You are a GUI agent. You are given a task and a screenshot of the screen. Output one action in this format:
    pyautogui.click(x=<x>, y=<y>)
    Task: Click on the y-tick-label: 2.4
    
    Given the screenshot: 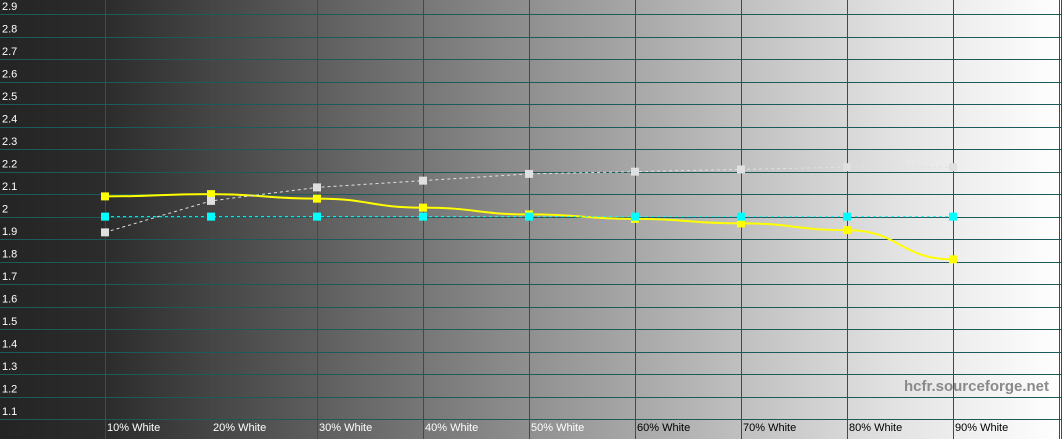 What is the action you would take?
    pyautogui.click(x=9, y=120)
    